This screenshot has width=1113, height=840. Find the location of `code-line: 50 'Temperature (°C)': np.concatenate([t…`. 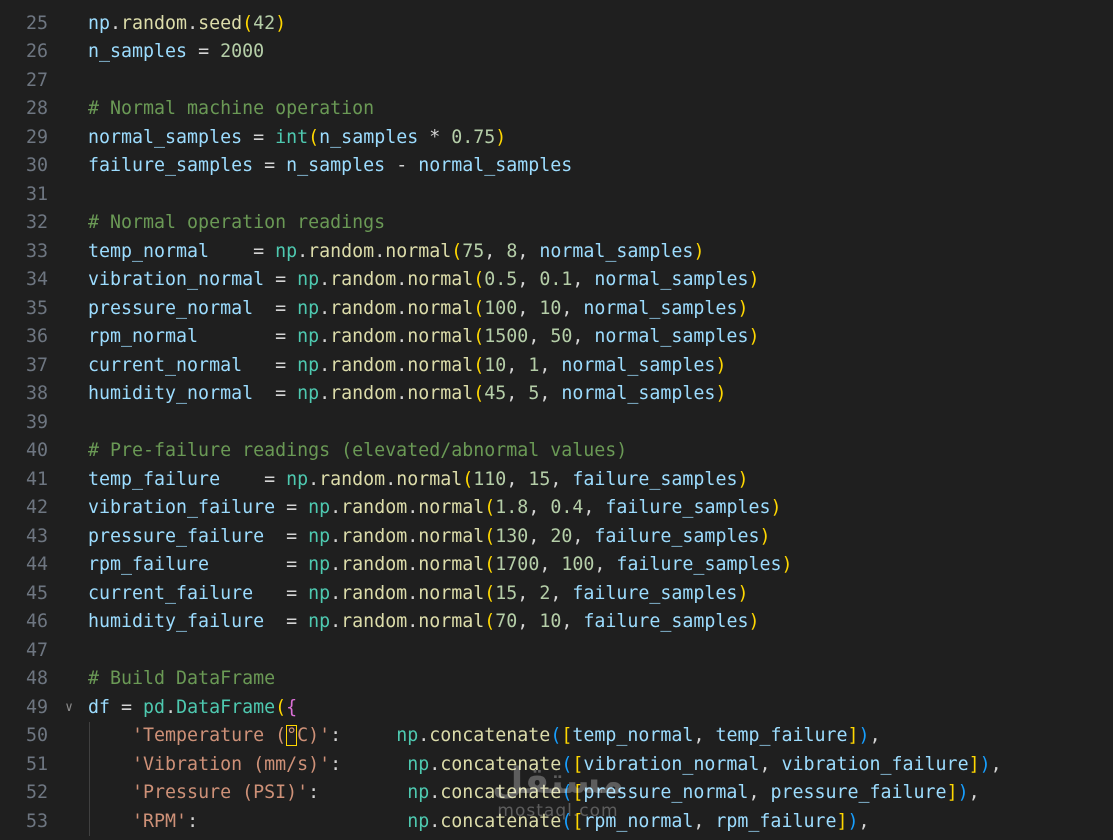

code-line: 50 'Temperature (°C)': np.concatenate([t… is located at coordinates (556, 736).